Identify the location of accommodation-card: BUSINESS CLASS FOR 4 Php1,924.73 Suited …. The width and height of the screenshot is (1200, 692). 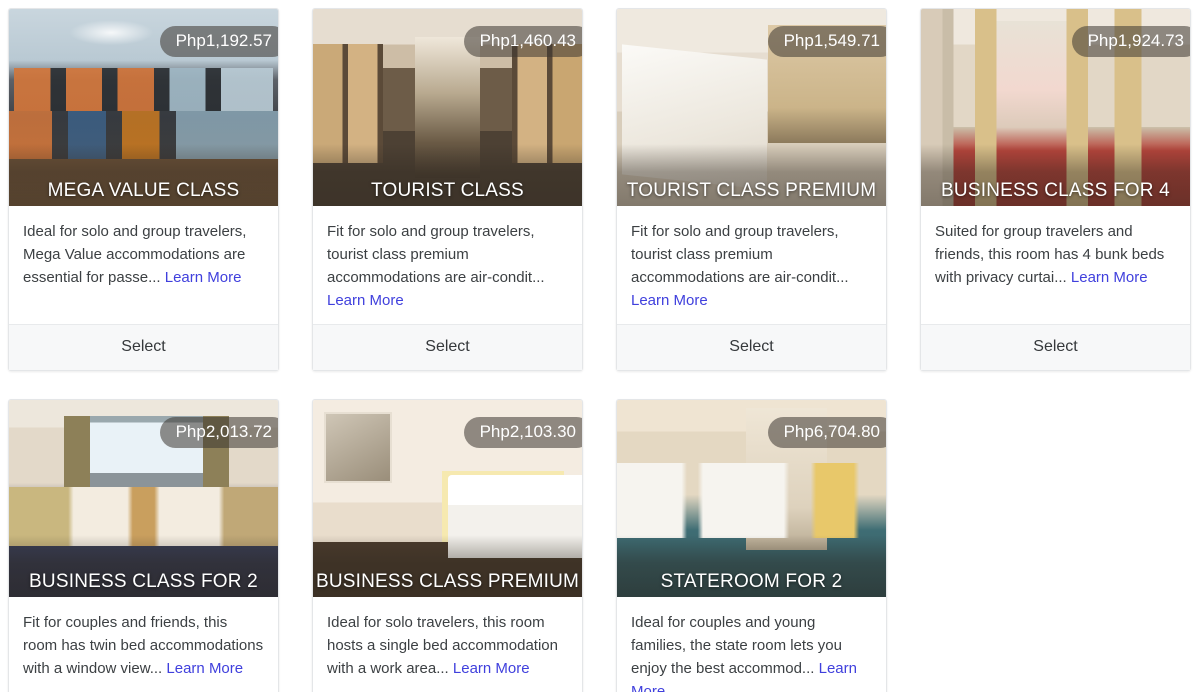
(1055, 189).